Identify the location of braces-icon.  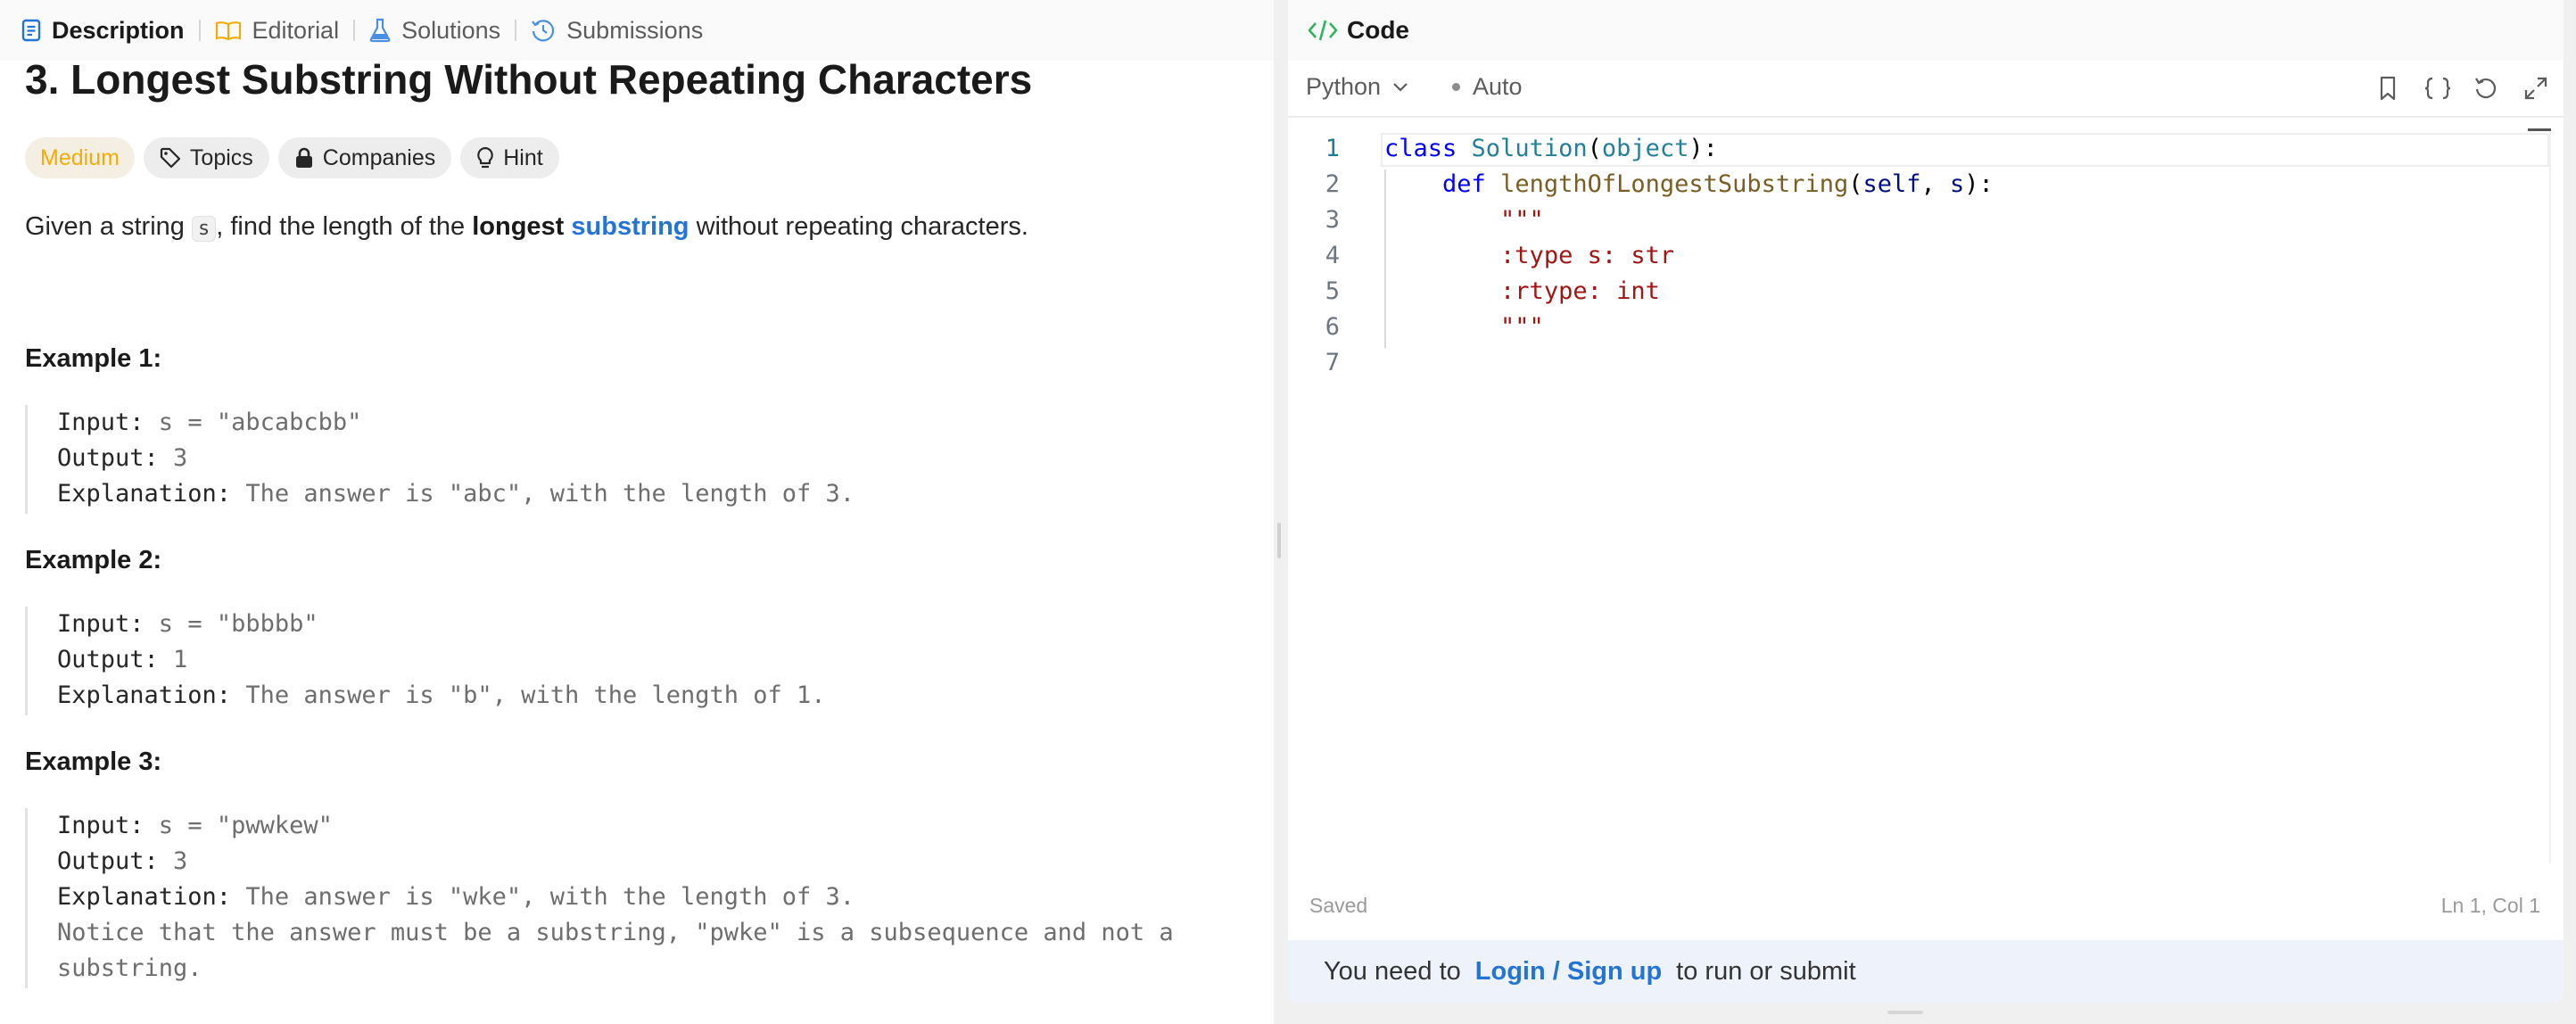
(2438, 88).